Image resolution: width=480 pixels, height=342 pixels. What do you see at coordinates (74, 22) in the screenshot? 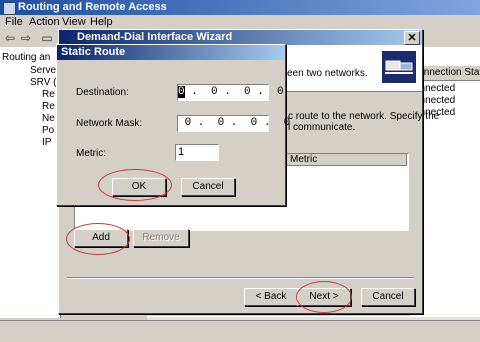
I see `menu-view: View` at bounding box center [74, 22].